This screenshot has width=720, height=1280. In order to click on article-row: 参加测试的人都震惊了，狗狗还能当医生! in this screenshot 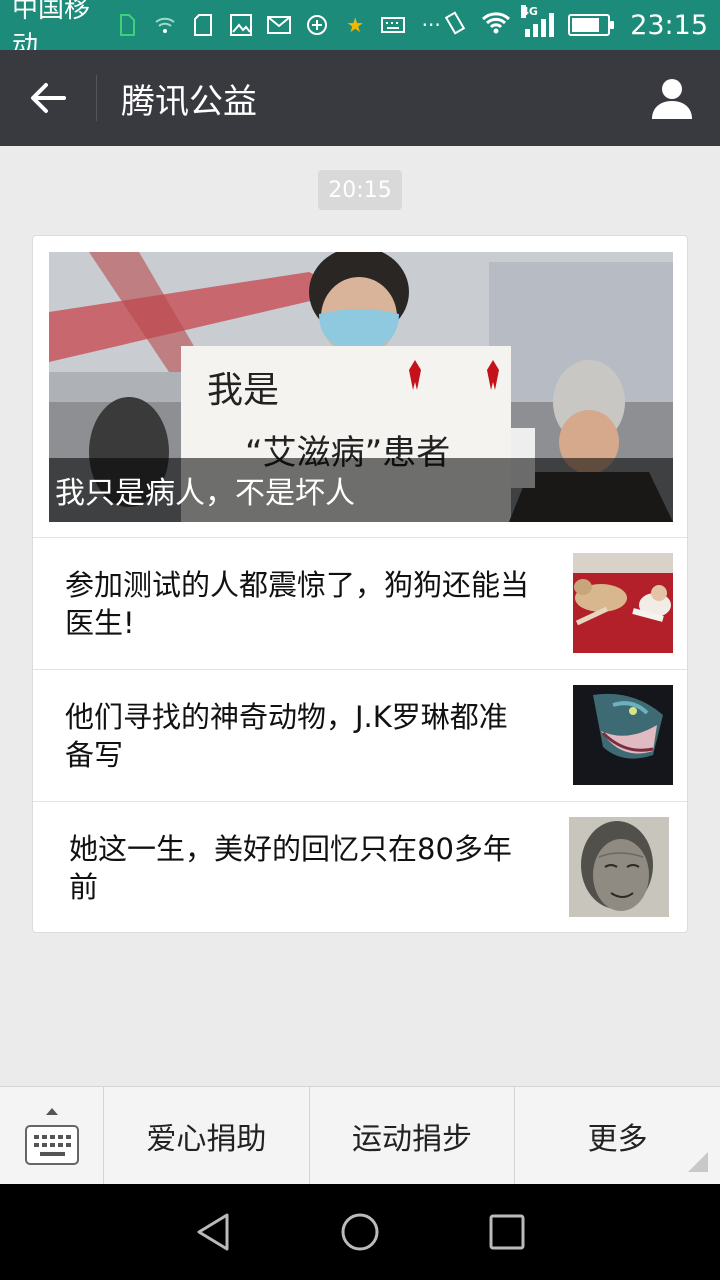, I will do `click(360, 603)`.